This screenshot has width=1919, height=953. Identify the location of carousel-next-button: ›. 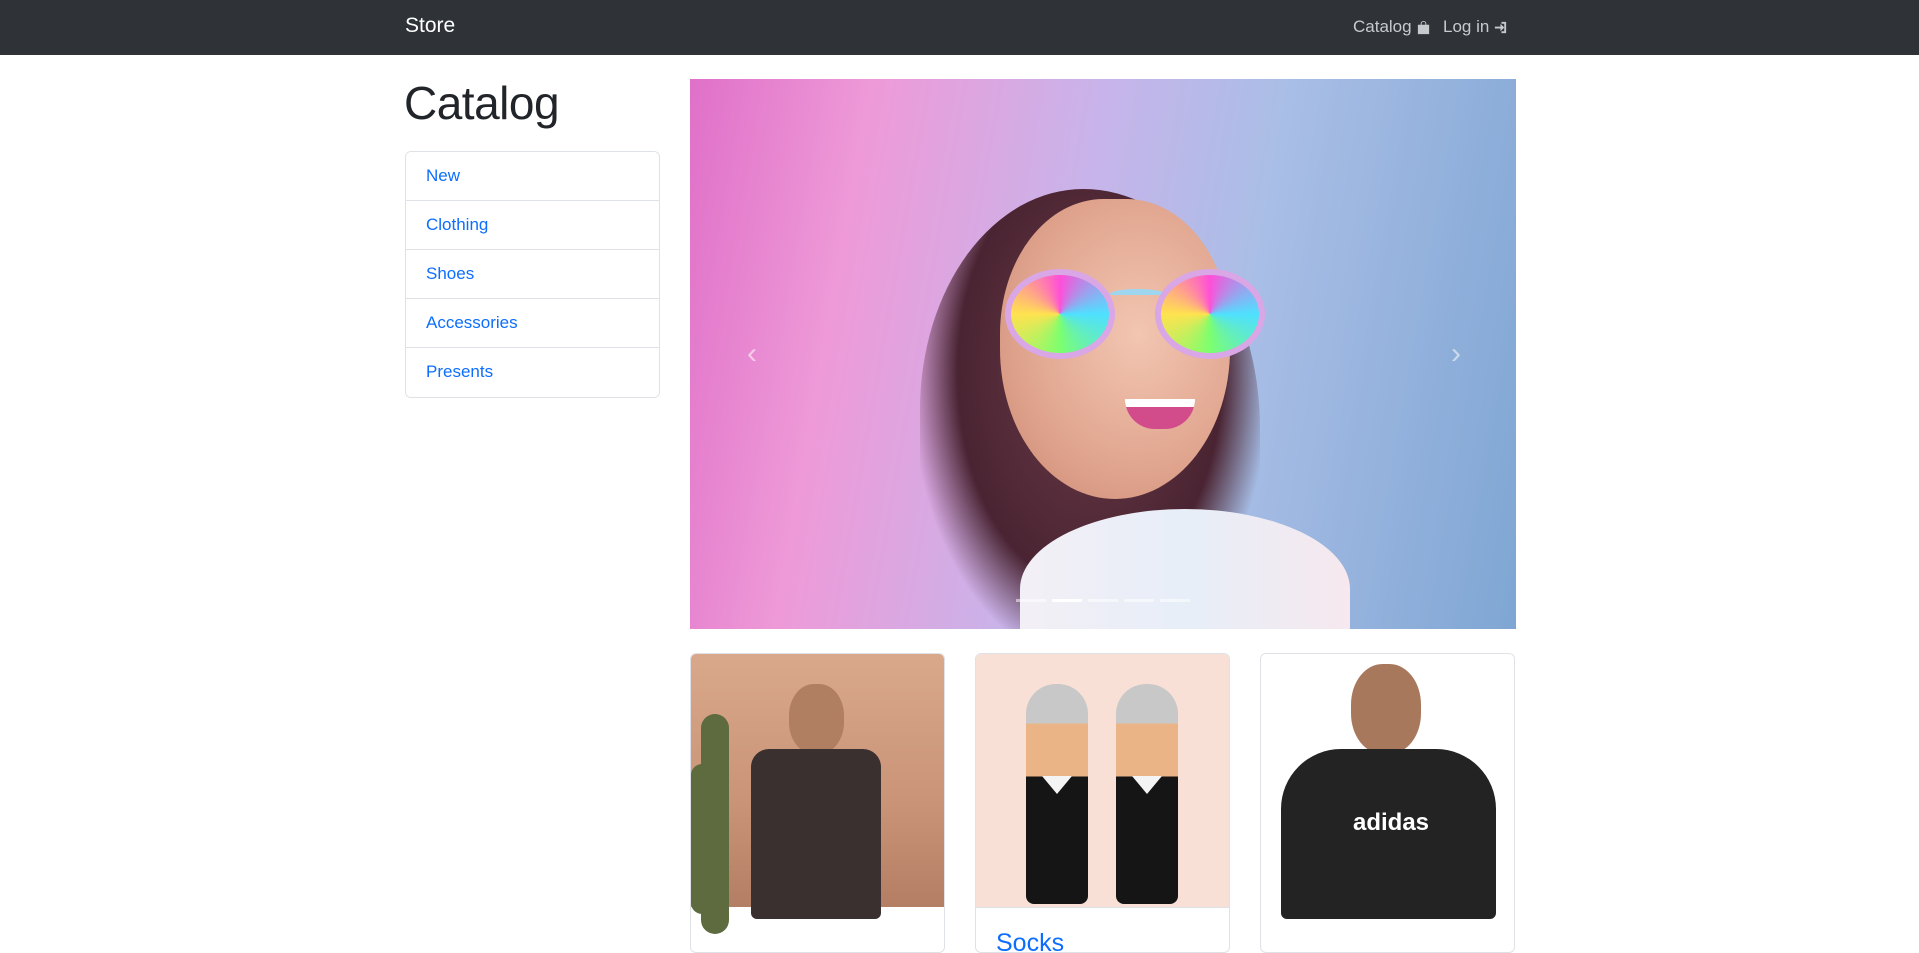
(1456, 354).